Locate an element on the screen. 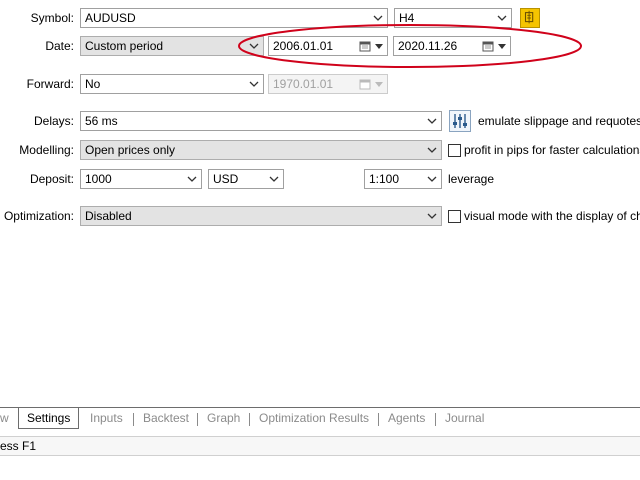  modelling-label: Modelling: is located at coordinates (46, 150).